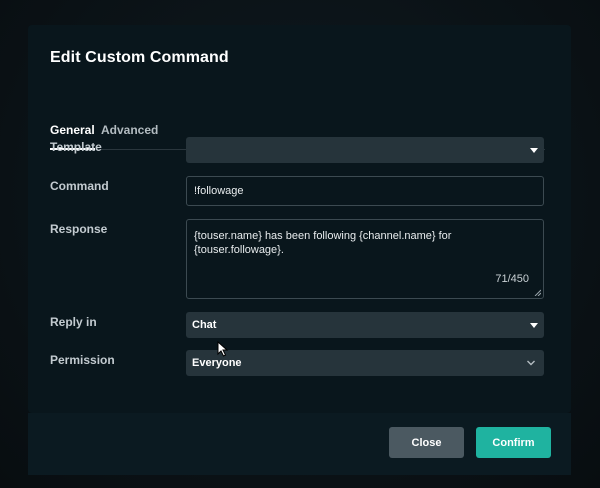 This screenshot has height=488, width=600. What do you see at coordinates (365, 150) in the screenshot?
I see `template-select` at bounding box center [365, 150].